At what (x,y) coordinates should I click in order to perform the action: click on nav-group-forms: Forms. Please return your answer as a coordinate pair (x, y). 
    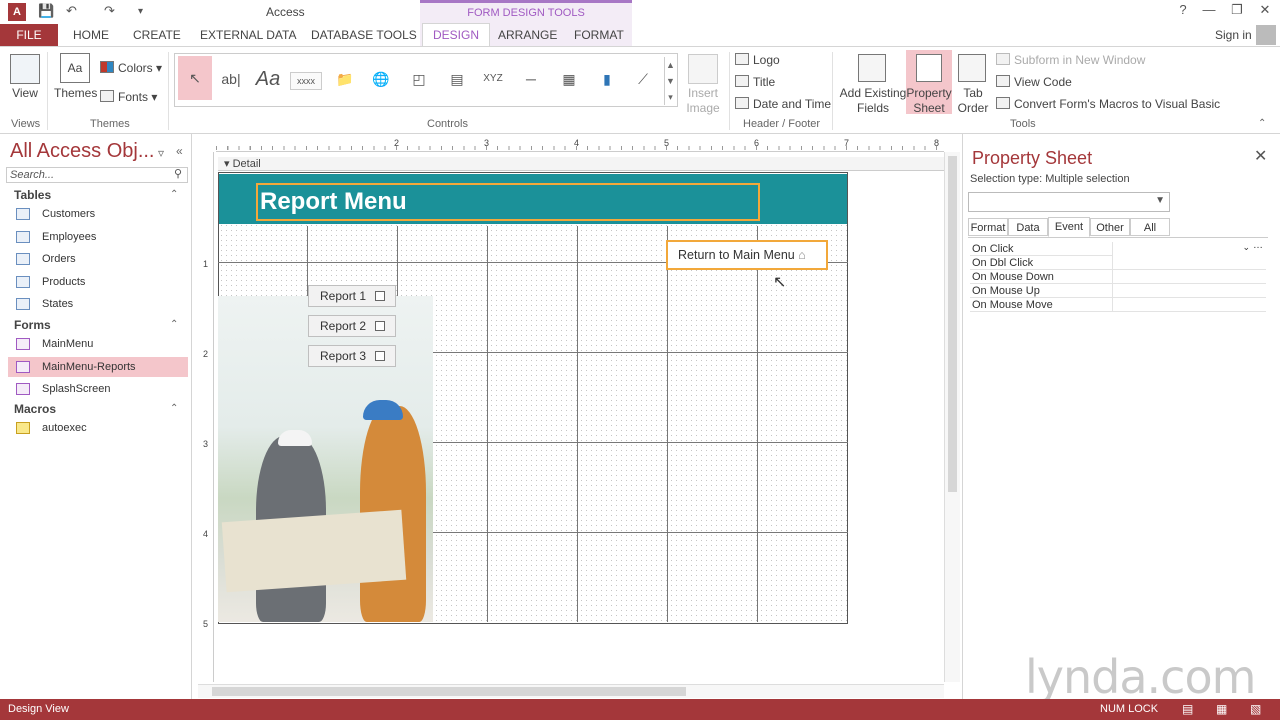
    Looking at the image, I should click on (32, 325).